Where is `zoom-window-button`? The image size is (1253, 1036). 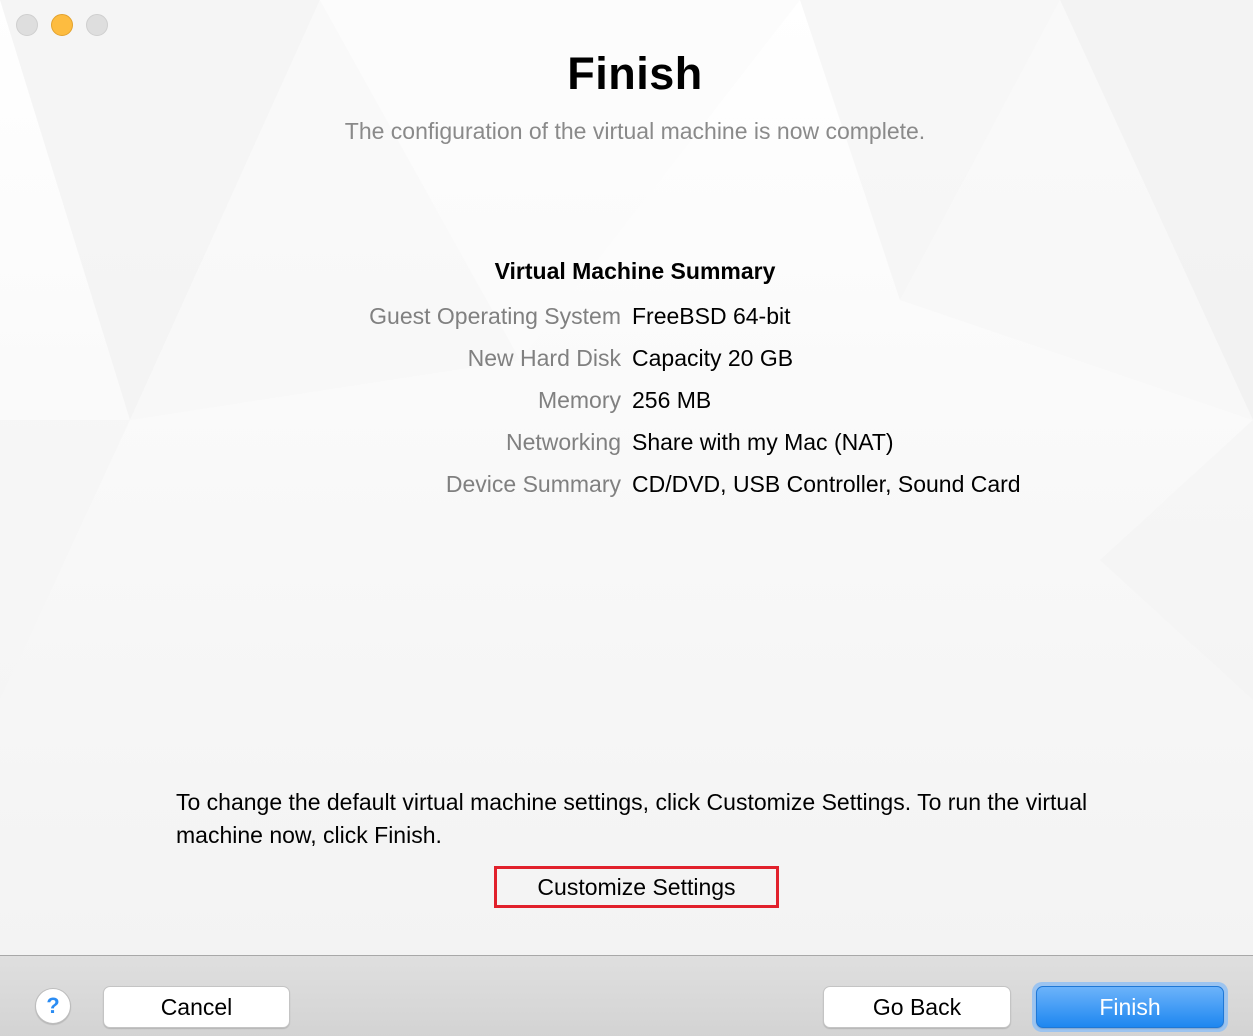
zoom-window-button is located at coordinates (97, 25).